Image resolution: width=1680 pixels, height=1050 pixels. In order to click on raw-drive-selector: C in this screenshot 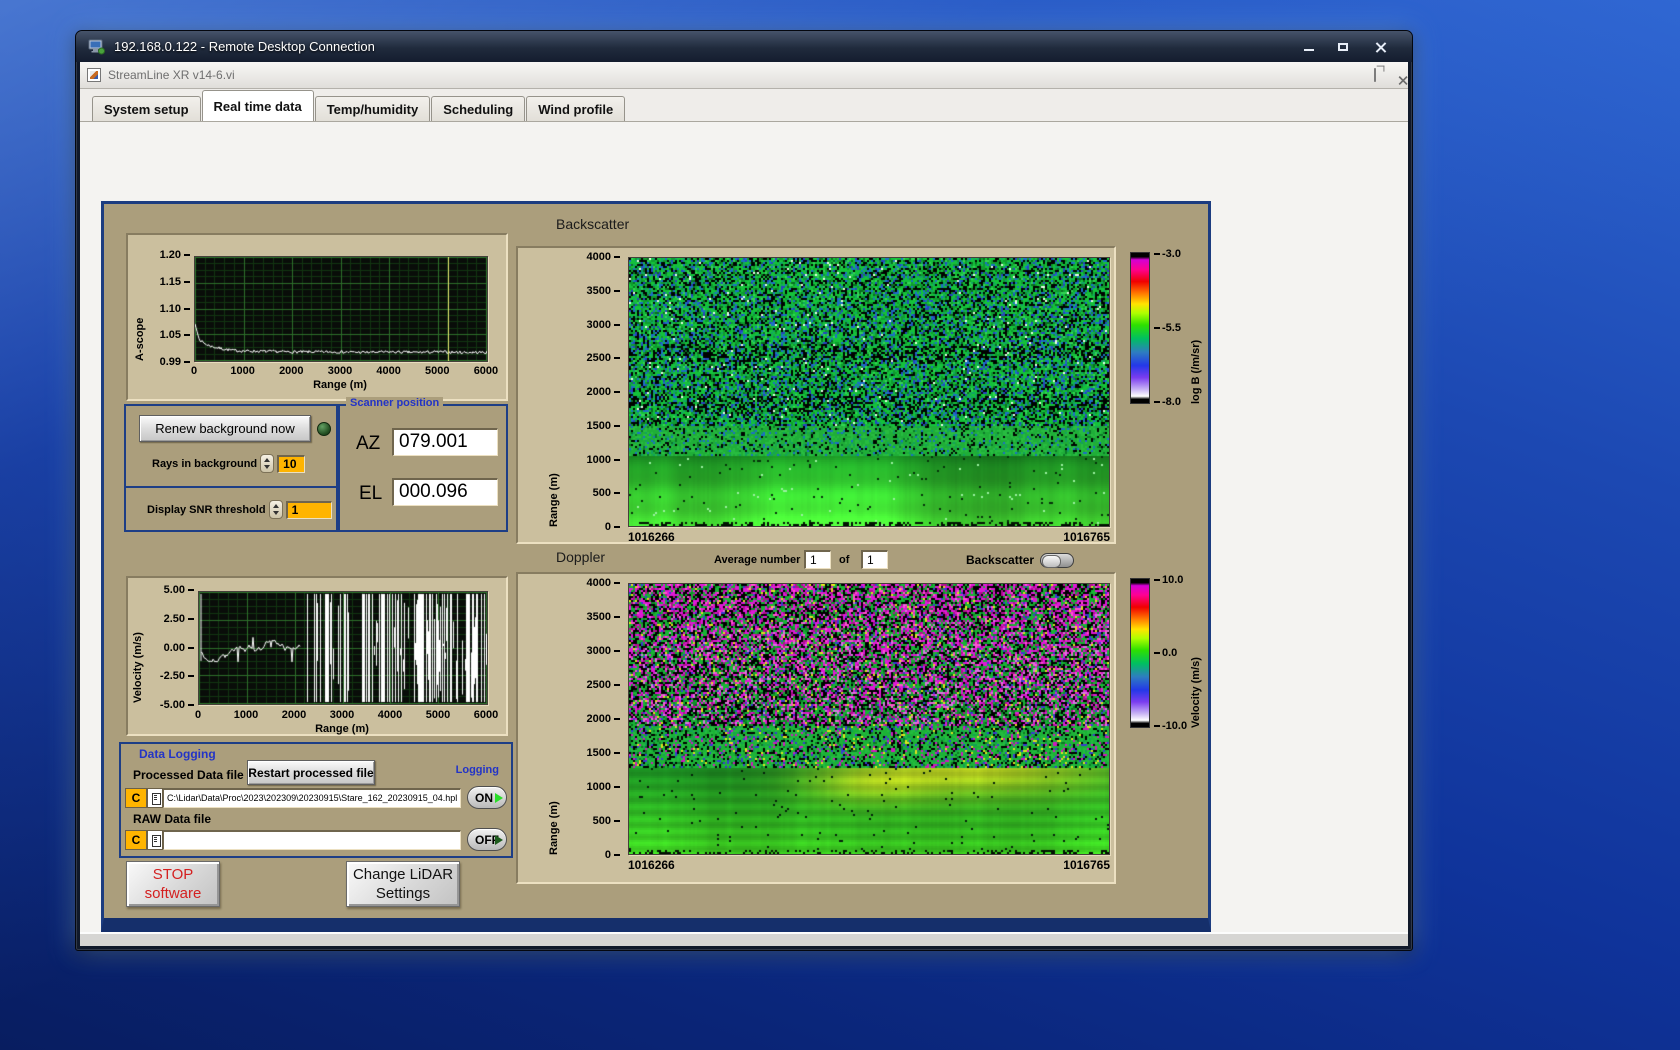, I will do `click(136, 840)`.